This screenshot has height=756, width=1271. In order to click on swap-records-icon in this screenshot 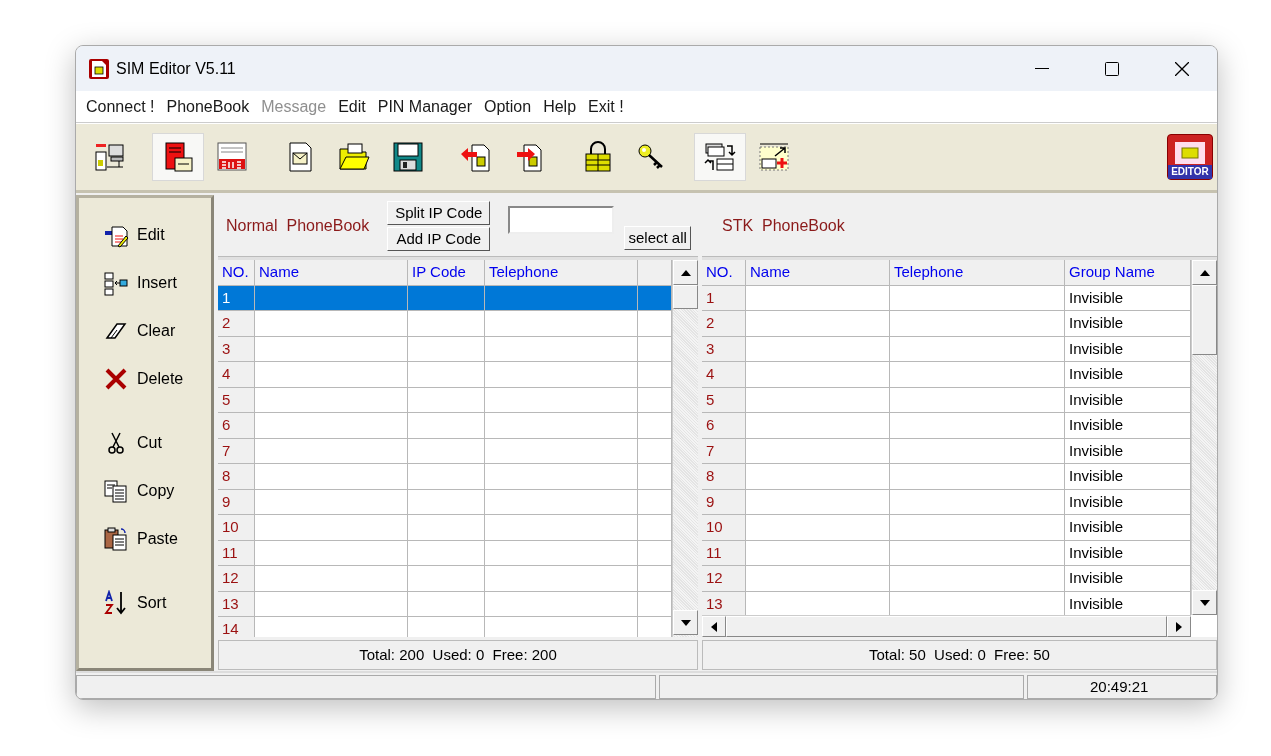, I will do `click(720, 157)`.